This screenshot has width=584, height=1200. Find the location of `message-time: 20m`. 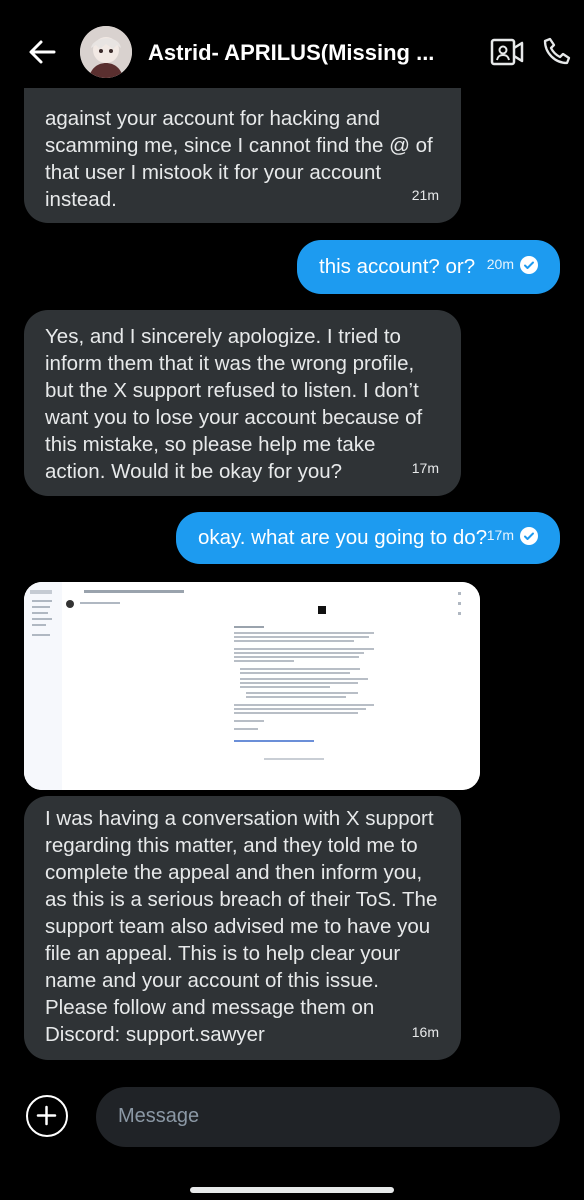

message-time: 20m is located at coordinates (500, 264).